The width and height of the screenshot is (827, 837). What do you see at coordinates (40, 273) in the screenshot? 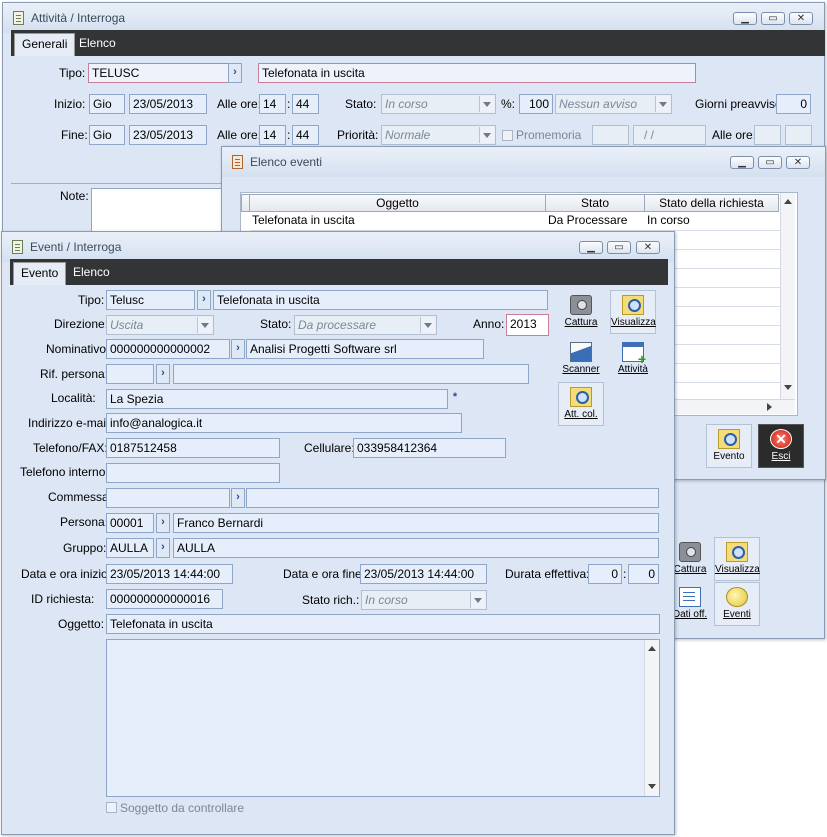
I see `tab-evento: Evento` at bounding box center [40, 273].